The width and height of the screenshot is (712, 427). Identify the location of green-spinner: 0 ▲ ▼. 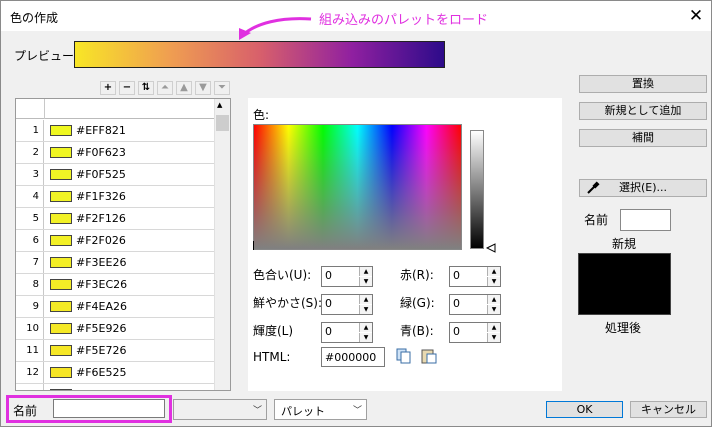
(475, 304).